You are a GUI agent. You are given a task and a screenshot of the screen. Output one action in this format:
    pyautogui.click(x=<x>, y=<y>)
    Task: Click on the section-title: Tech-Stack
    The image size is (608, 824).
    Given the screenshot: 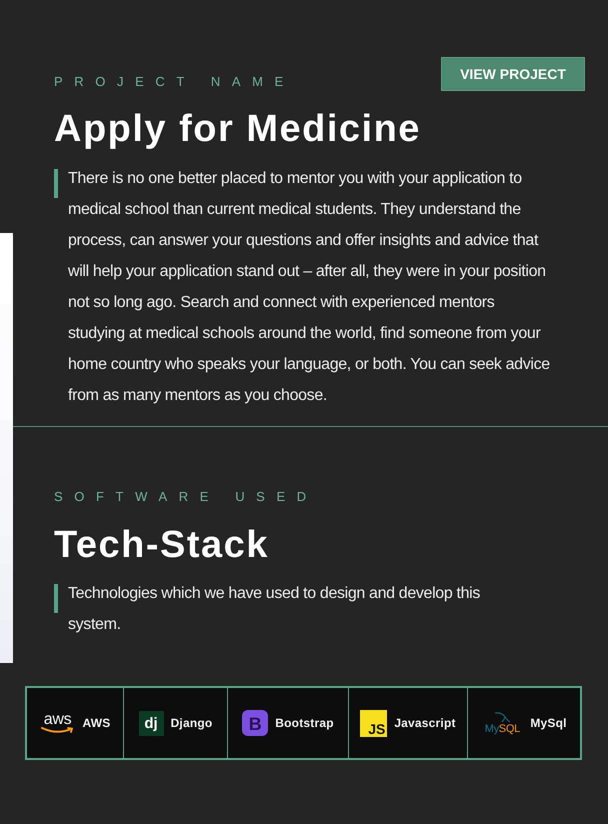 What is the action you would take?
    pyautogui.click(x=161, y=545)
    